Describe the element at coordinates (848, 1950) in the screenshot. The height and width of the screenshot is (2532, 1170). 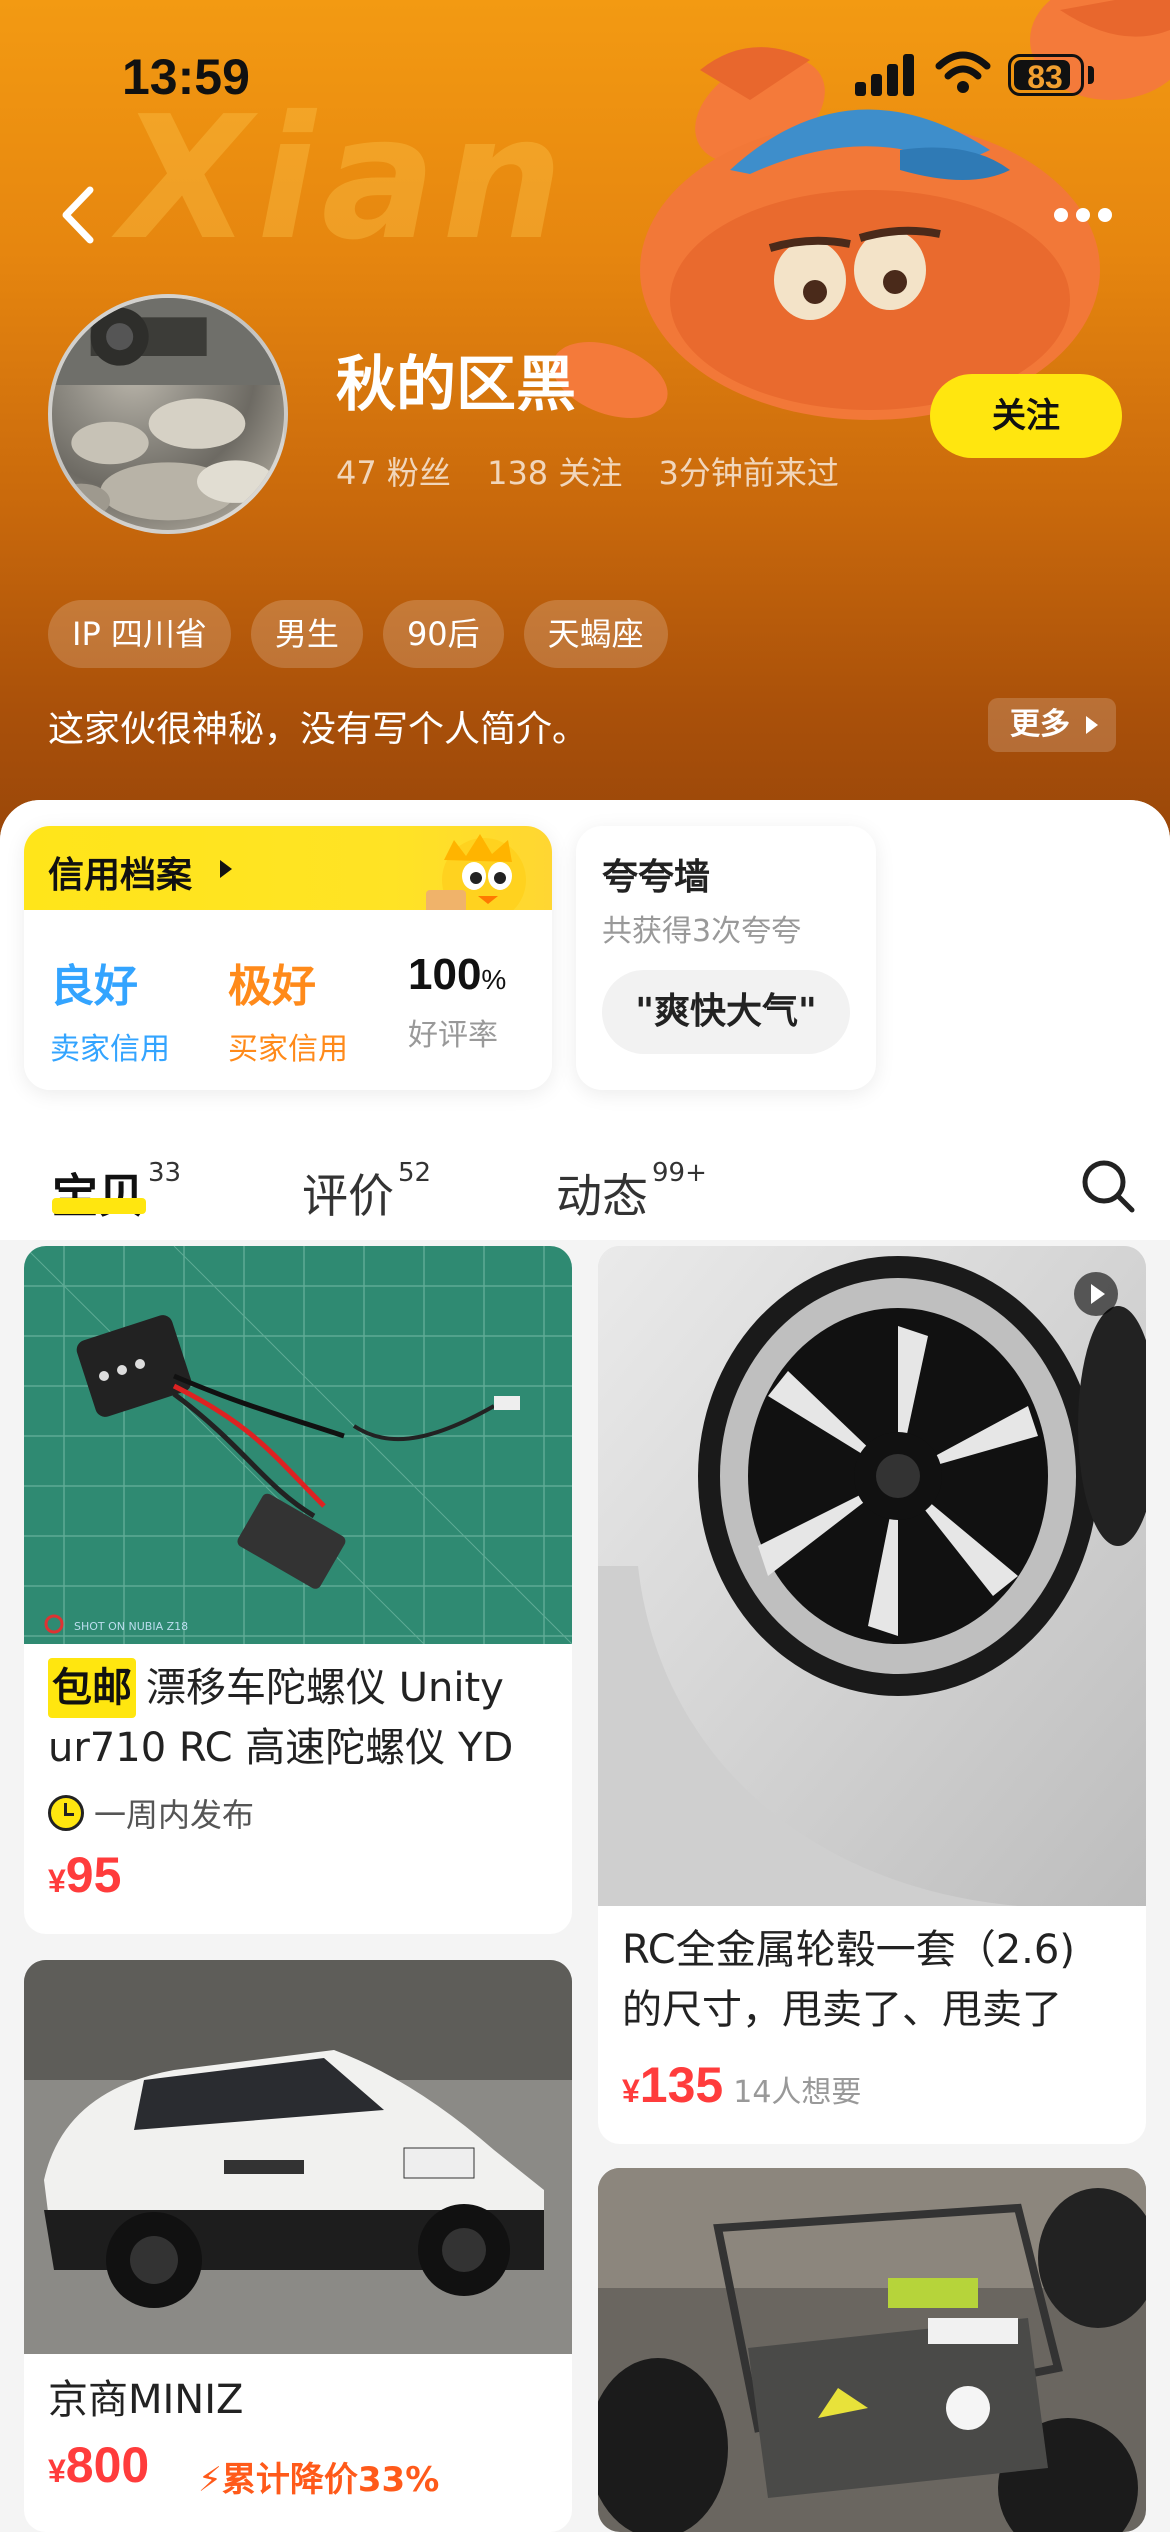
I see `product-title-line1: RC全金属轮毂一套（2.6)` at that location.